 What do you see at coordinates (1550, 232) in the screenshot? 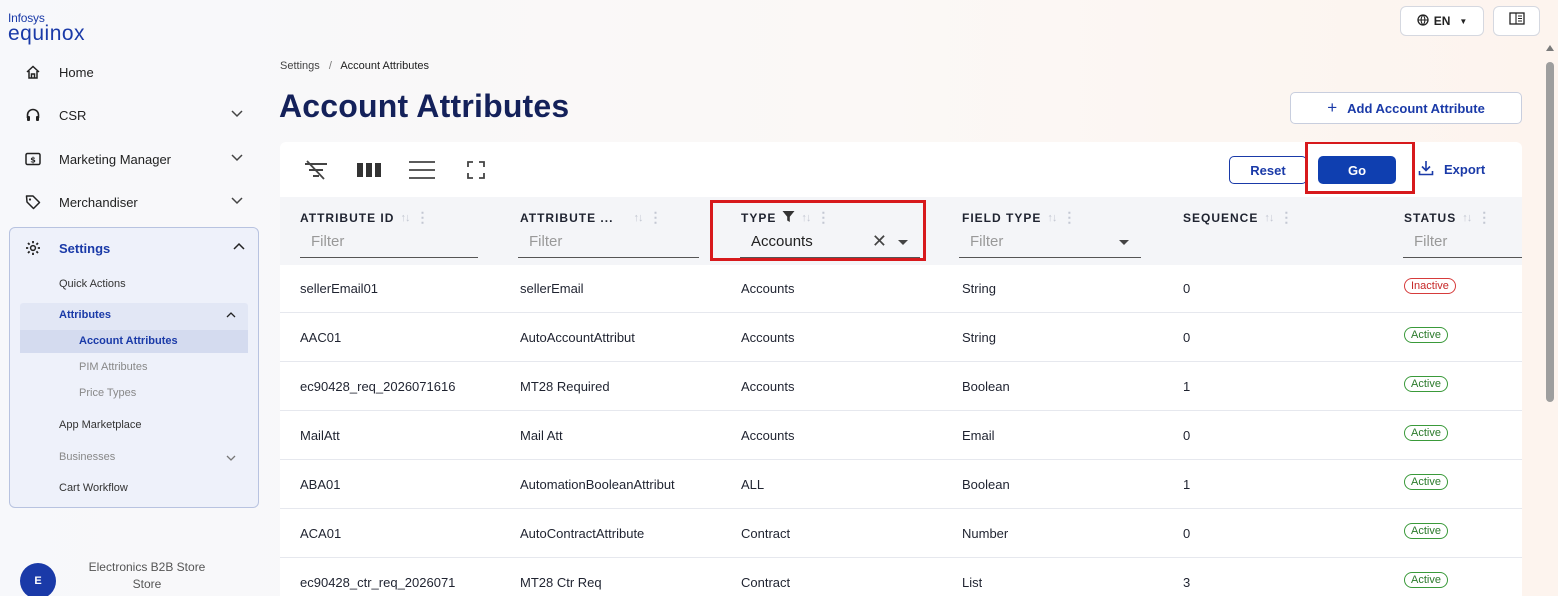
I see `scrollbar-thumb` at bounding box center [1550, 232].